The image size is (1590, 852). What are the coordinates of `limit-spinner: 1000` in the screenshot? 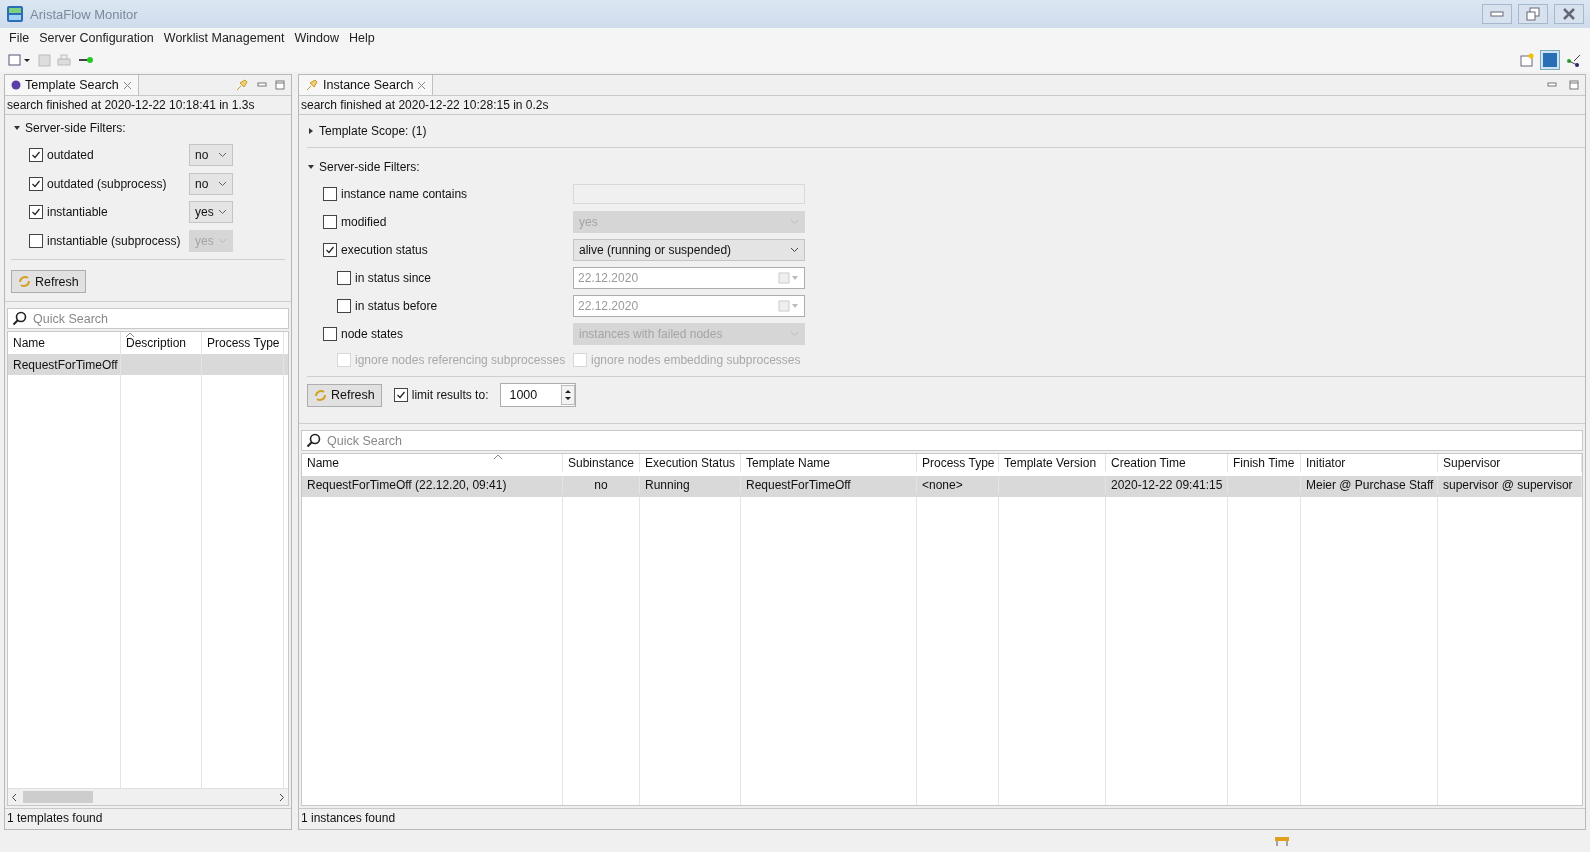 It's located at (538, 395).